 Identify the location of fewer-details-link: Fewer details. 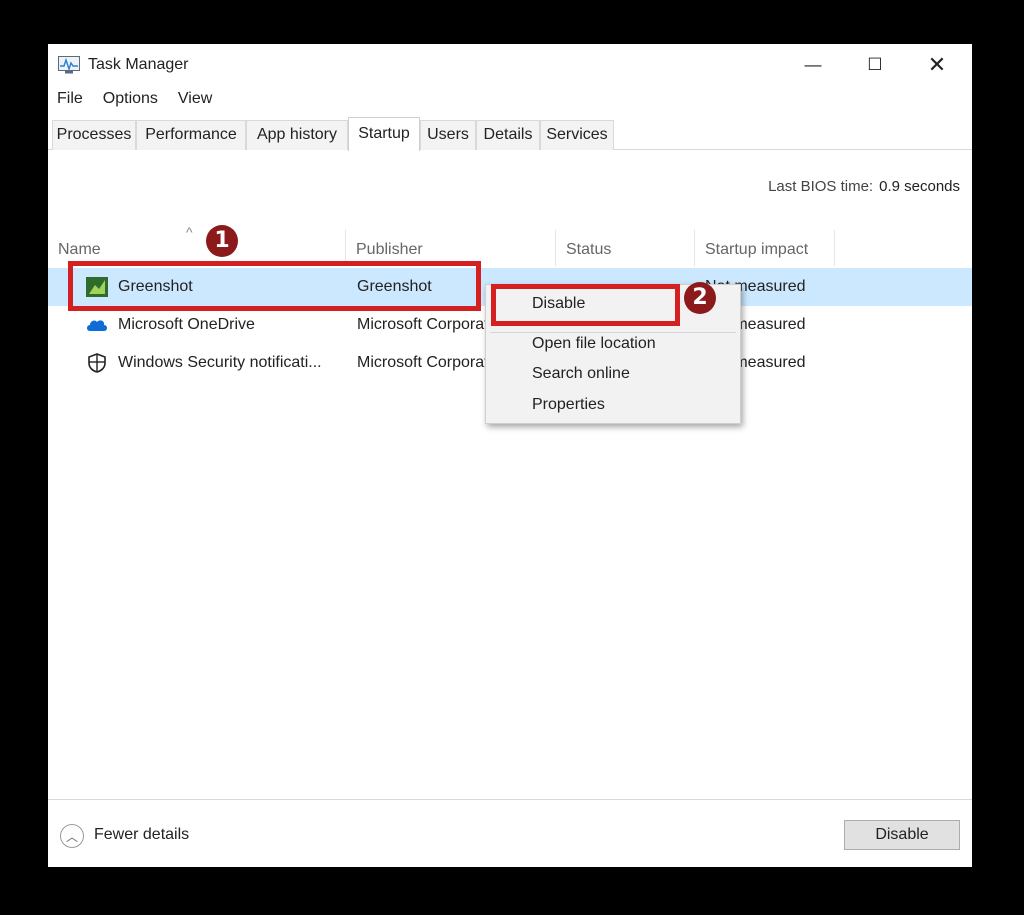
(141, 835).